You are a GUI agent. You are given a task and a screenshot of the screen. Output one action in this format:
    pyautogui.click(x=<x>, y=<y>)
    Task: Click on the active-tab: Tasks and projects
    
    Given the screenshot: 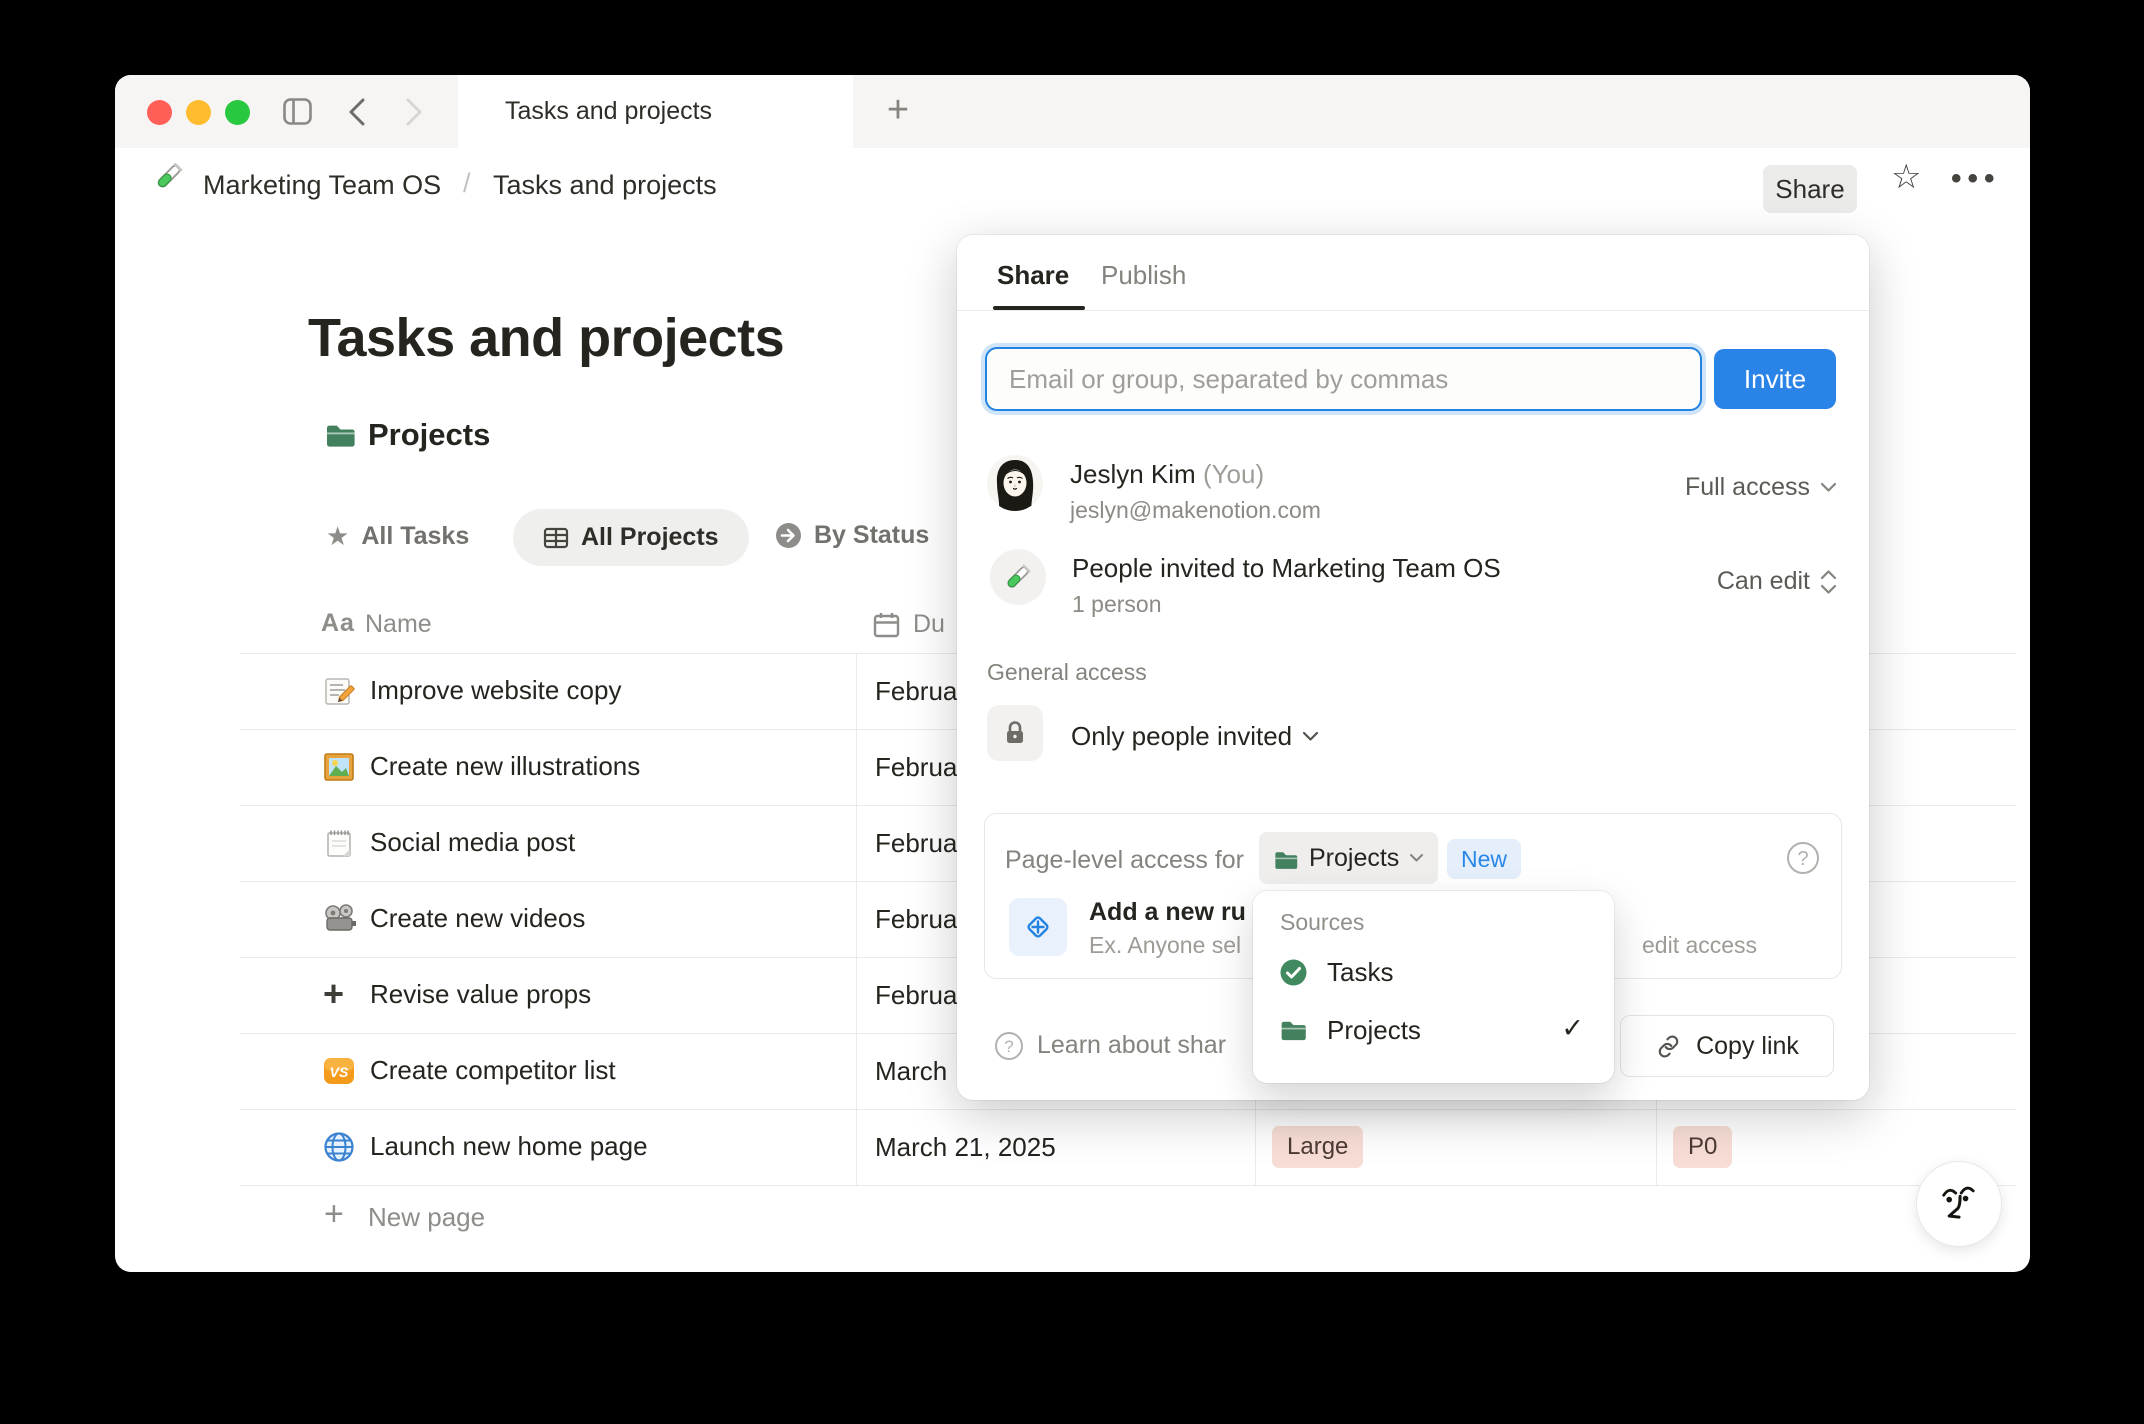 What is the action you would take?
    pyautogui.click(x=655, y=111)
    